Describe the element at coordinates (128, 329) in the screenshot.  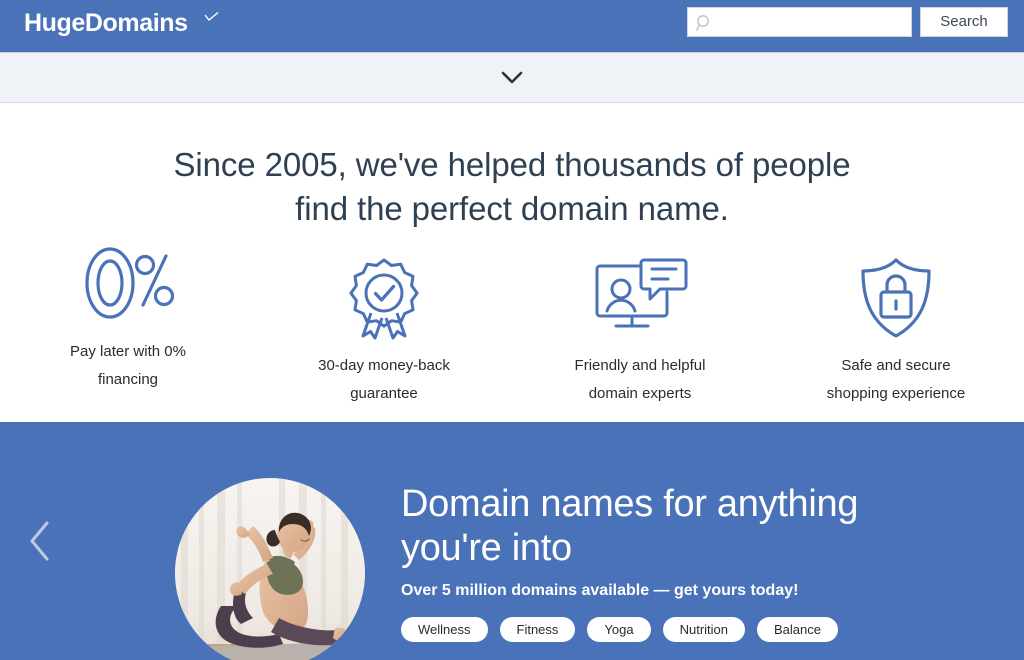
I see `feature-item-financing: Pay later with 0% financing` at that location.